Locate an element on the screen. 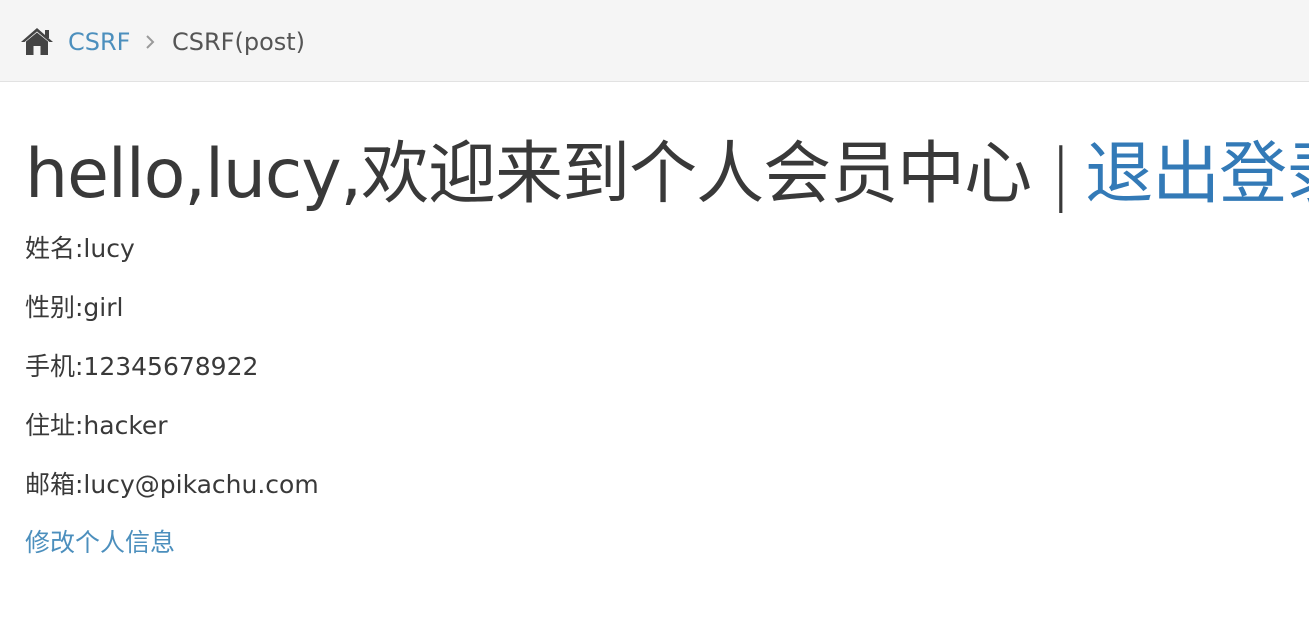  profile-phone: 手机:12345678922 is located at coordinates (142, 366).